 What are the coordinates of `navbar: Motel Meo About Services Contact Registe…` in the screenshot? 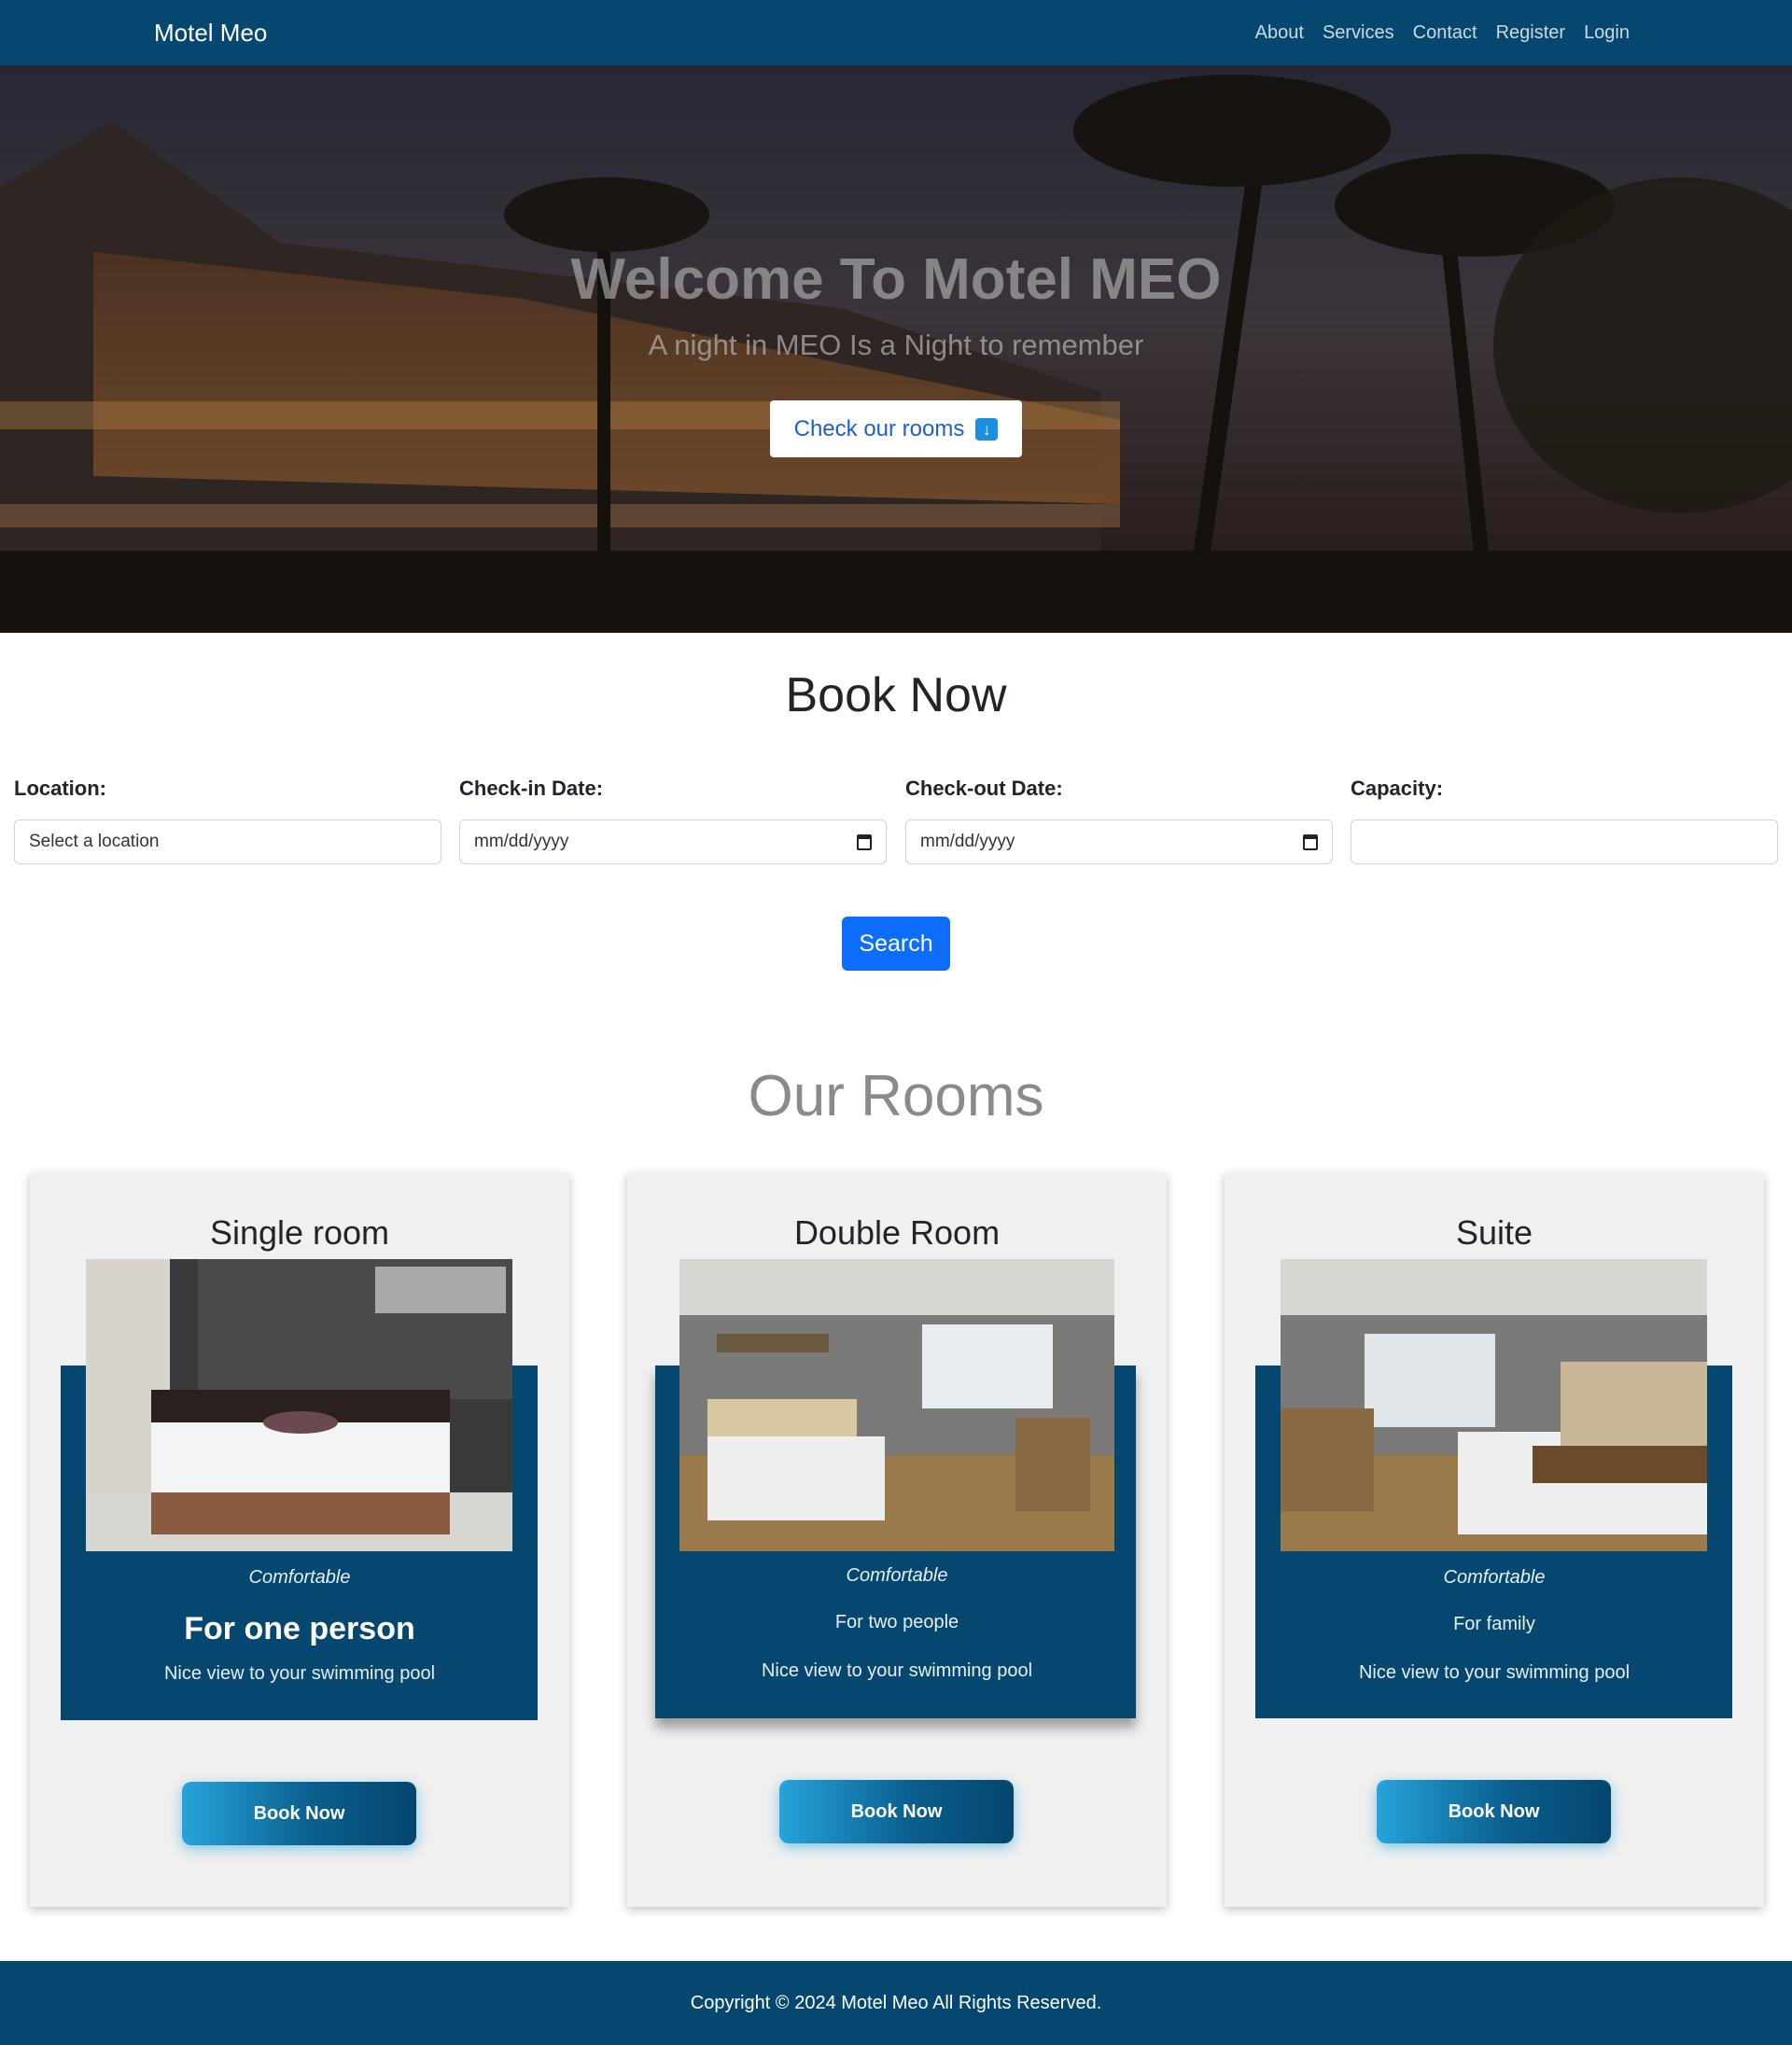 It's located at (896, 32).